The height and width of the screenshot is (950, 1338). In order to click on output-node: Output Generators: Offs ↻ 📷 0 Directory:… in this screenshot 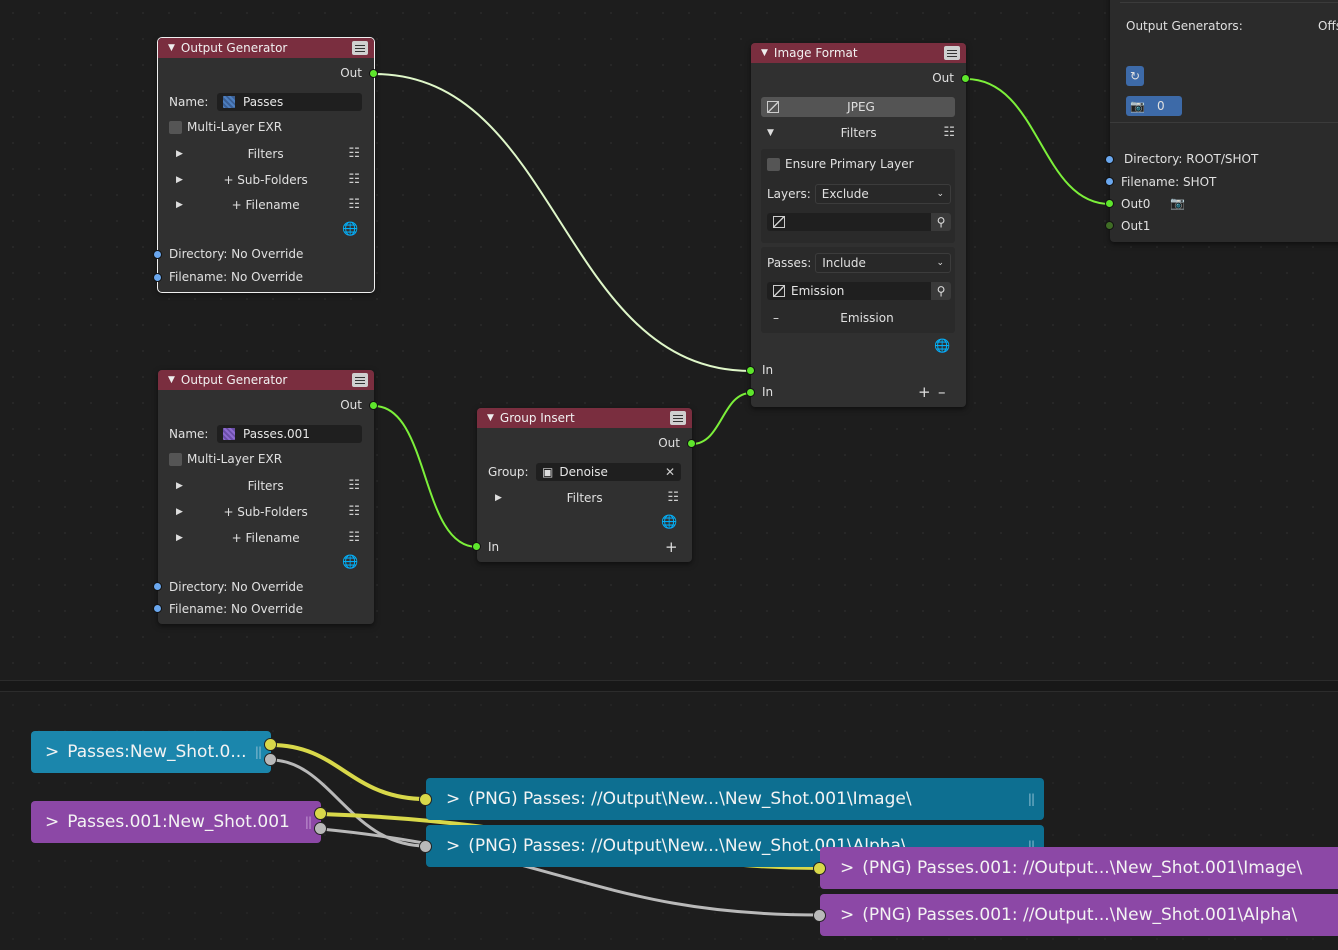, I will do `click(1224, 121)`.